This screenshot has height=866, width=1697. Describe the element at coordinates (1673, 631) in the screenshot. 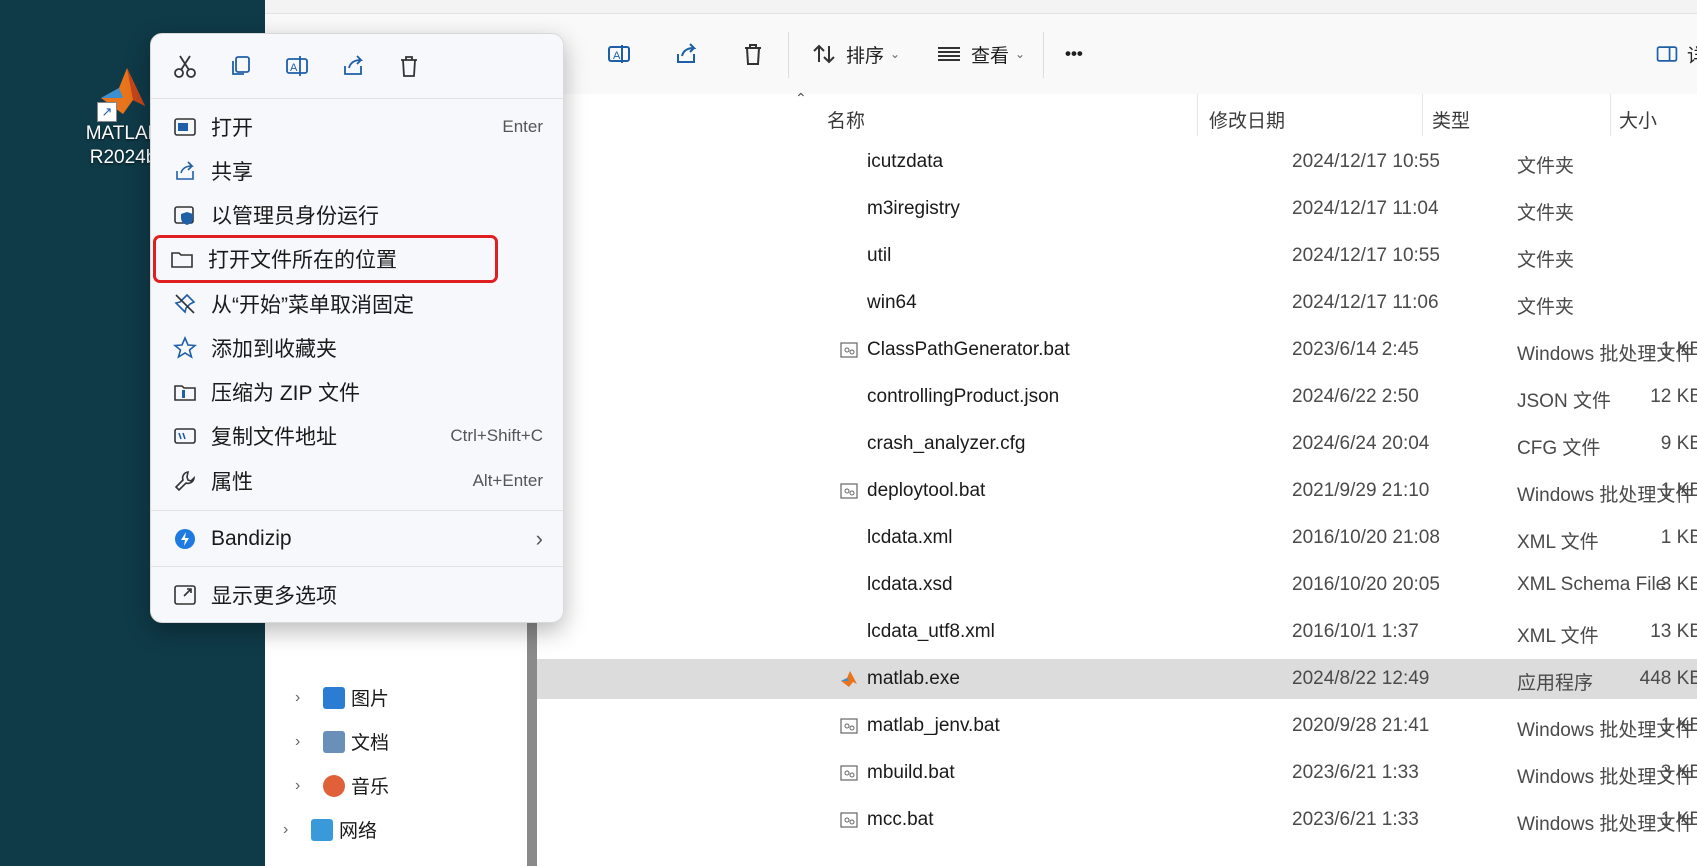

I see `file-size: 13 KB` at that location.